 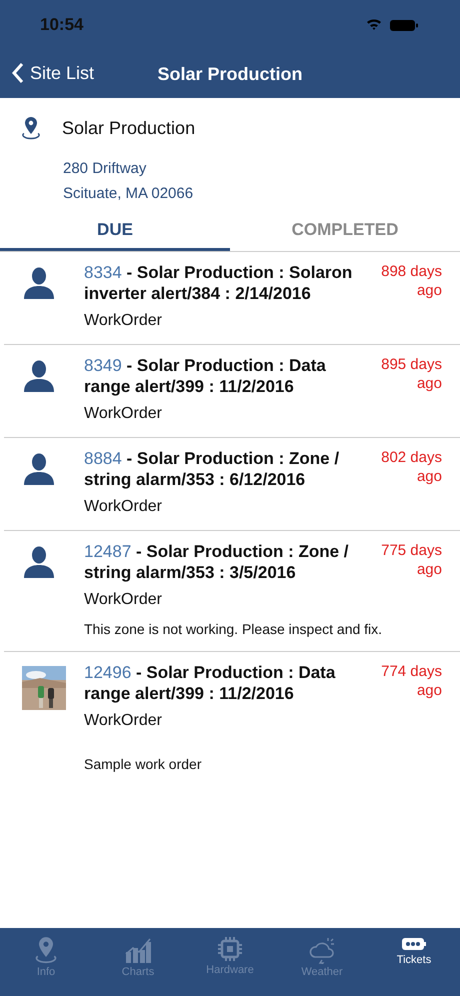 What do you see at coordinates (129, 128) in the screenshot?
I see `site-name: Solar Production` at bounding box center [129, 128].